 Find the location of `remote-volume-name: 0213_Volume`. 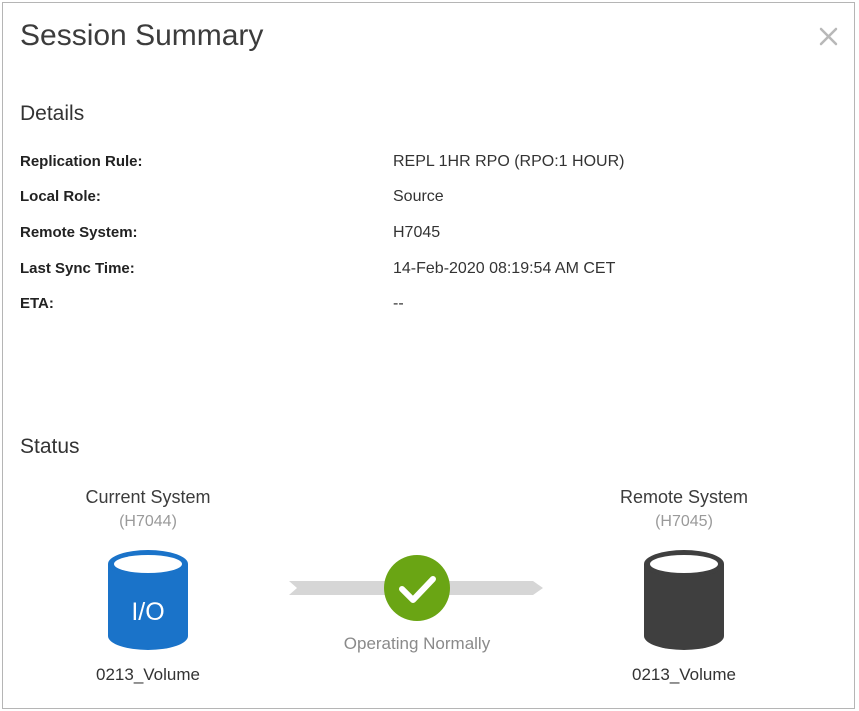

remote-volume-name: 0213_Volume is located at coordinates (684, 674).